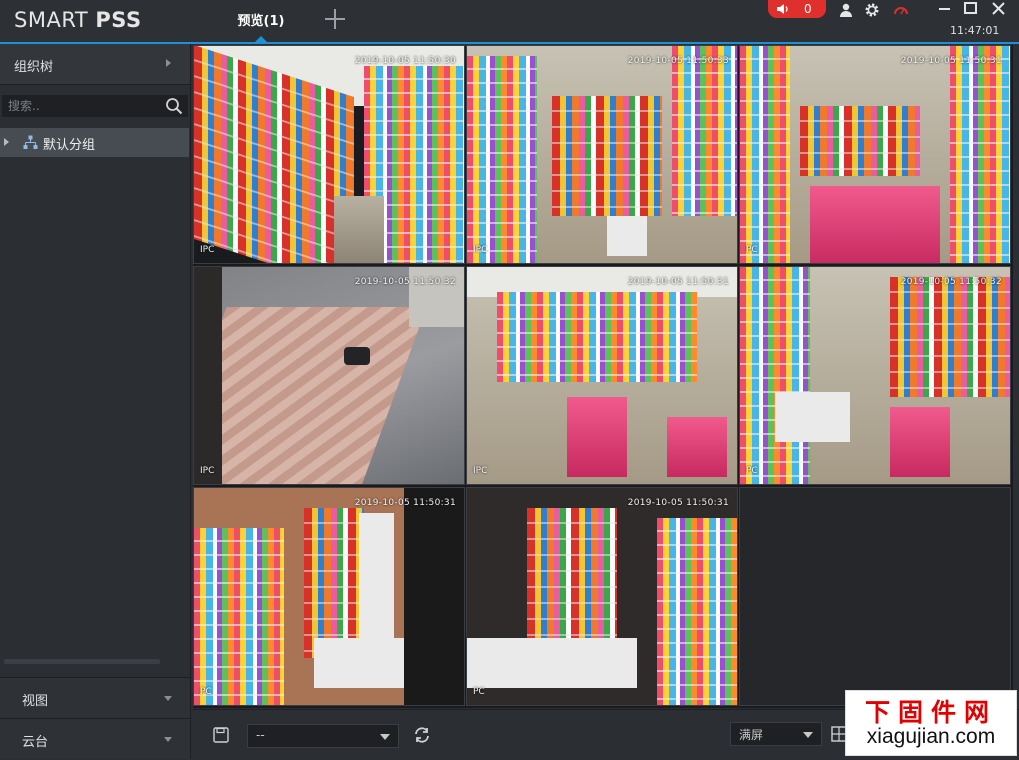 This screenshot has height=760, width=1019. What do you see at coordinates (221, 735) in the screenshot?
I see `save-icon` at bounding box center [221, 735].